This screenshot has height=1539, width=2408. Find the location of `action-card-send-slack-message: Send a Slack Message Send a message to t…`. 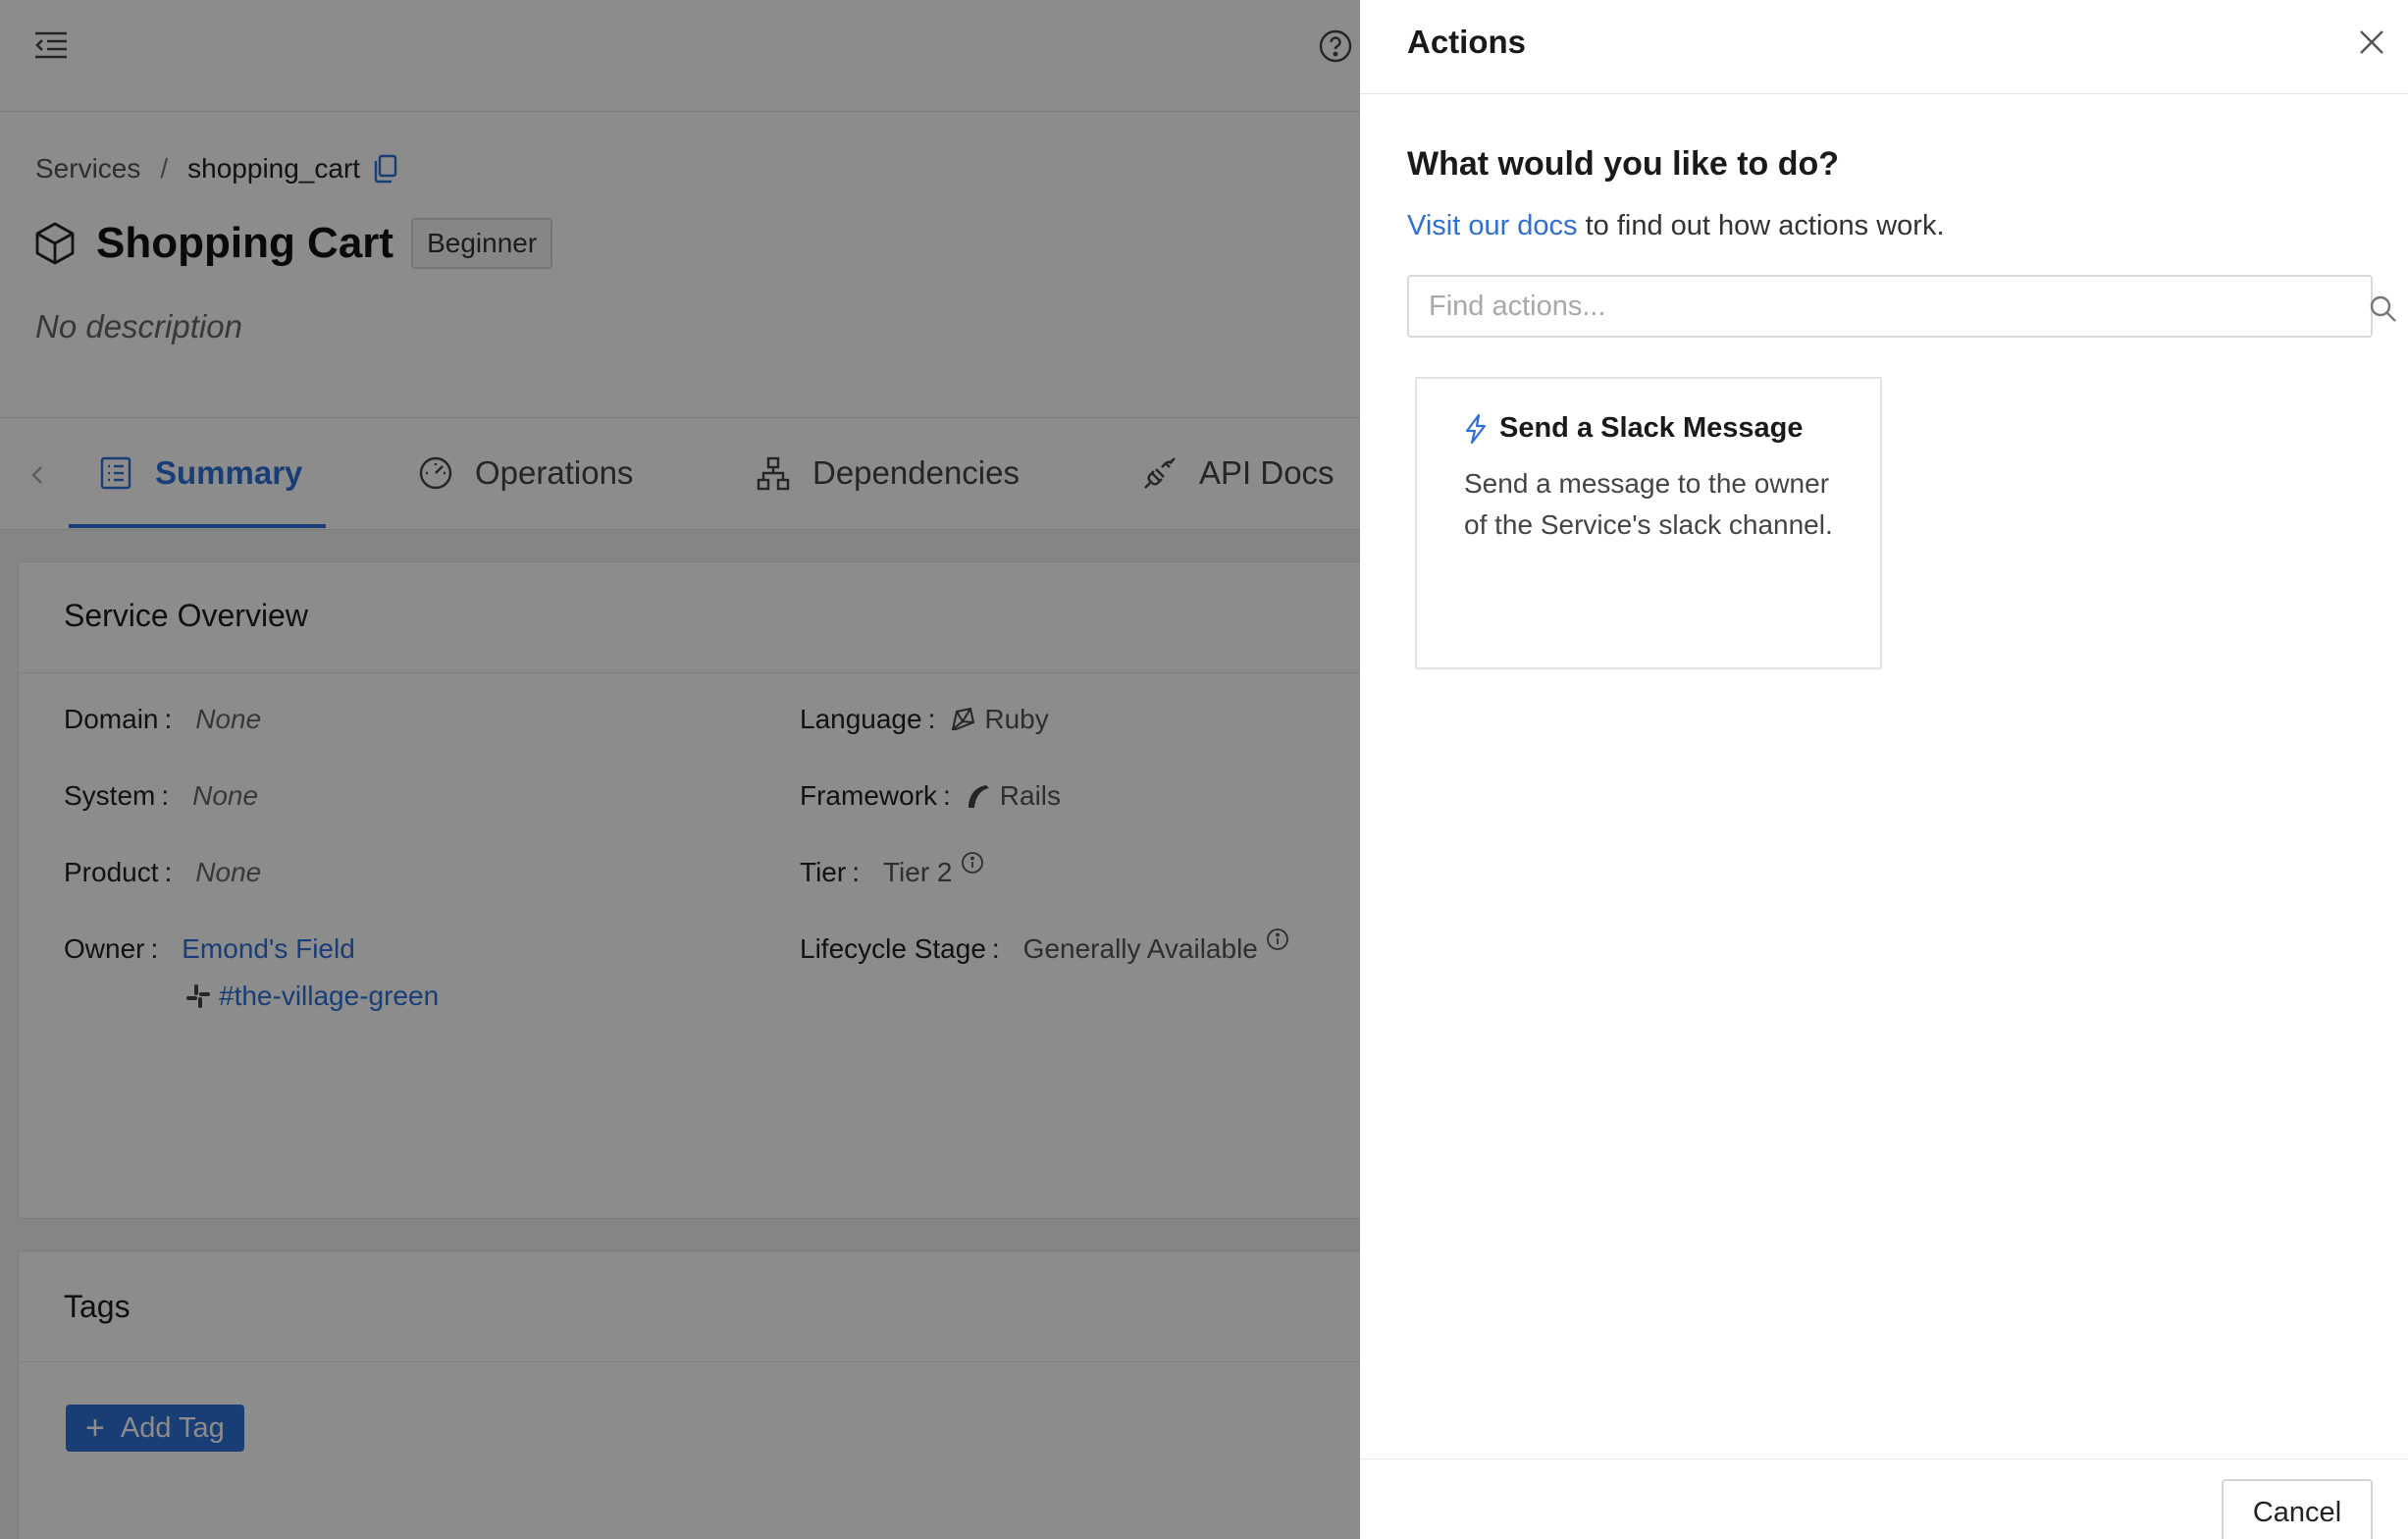

action-card-send-slack-message: Send a Slack Message Send a message to t… is located at coordinates (1649, 523).